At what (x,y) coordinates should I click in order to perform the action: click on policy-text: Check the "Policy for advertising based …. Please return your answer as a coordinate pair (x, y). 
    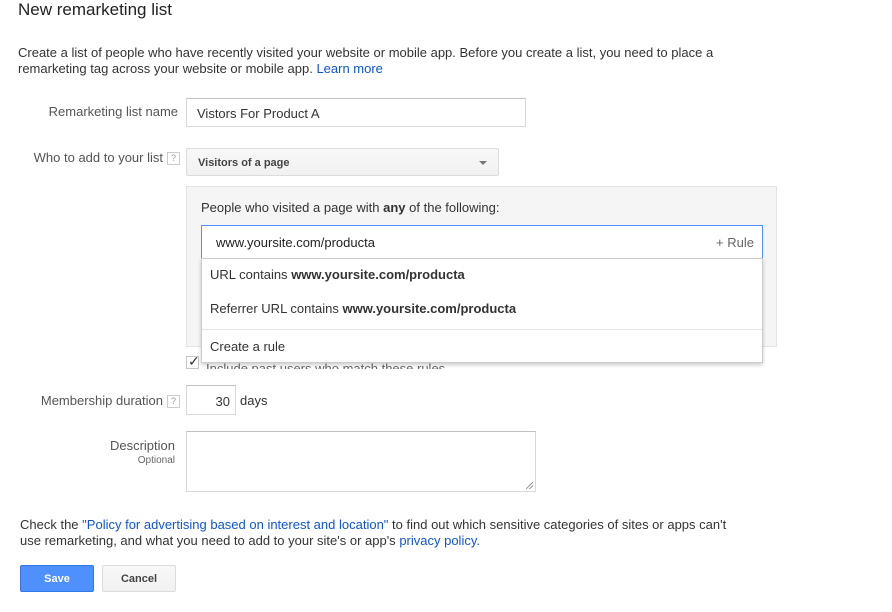
    Looking at the image, I should click on (380, 533).